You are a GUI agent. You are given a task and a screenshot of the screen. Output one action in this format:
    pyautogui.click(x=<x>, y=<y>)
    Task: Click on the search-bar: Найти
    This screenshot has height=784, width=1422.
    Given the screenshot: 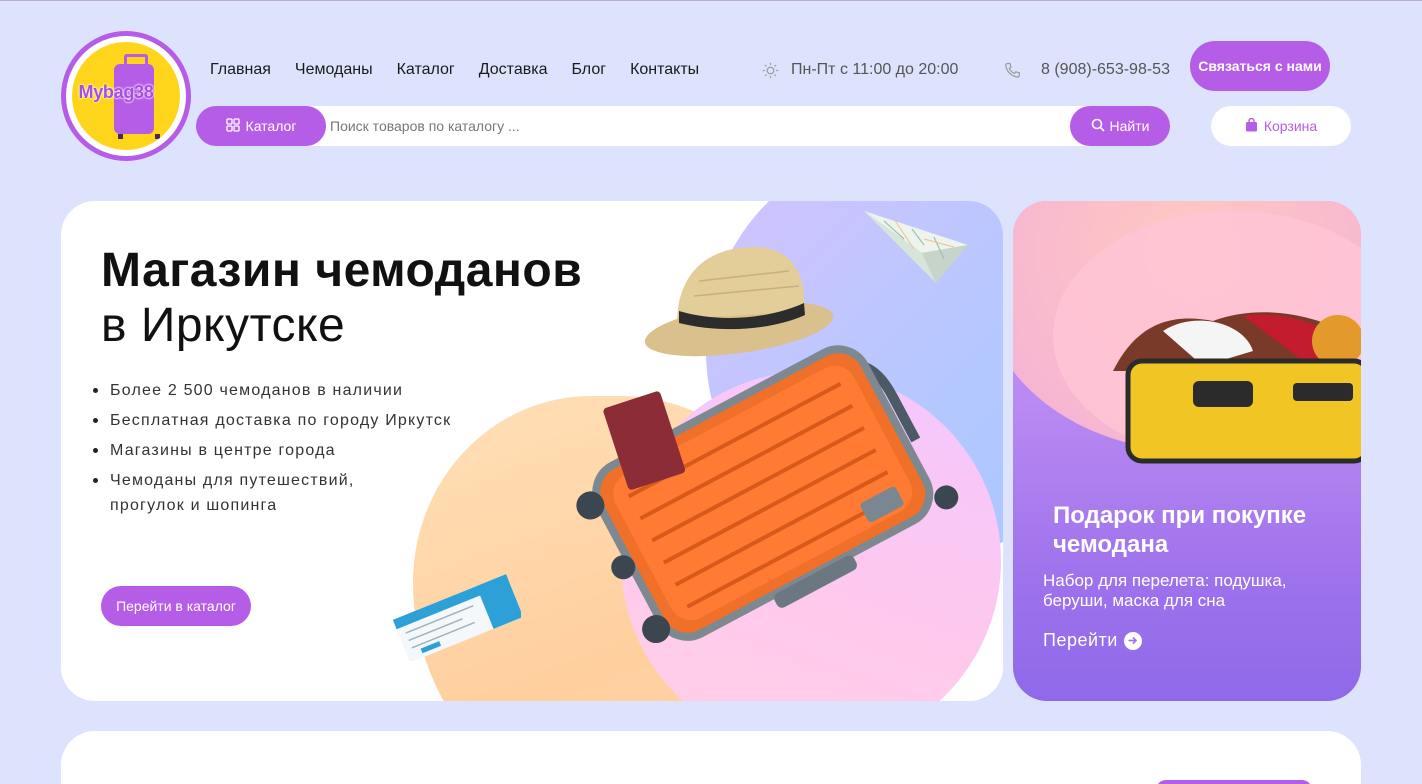 What is the action you would take?
    pyautogui.click(x=735, y=126)
    